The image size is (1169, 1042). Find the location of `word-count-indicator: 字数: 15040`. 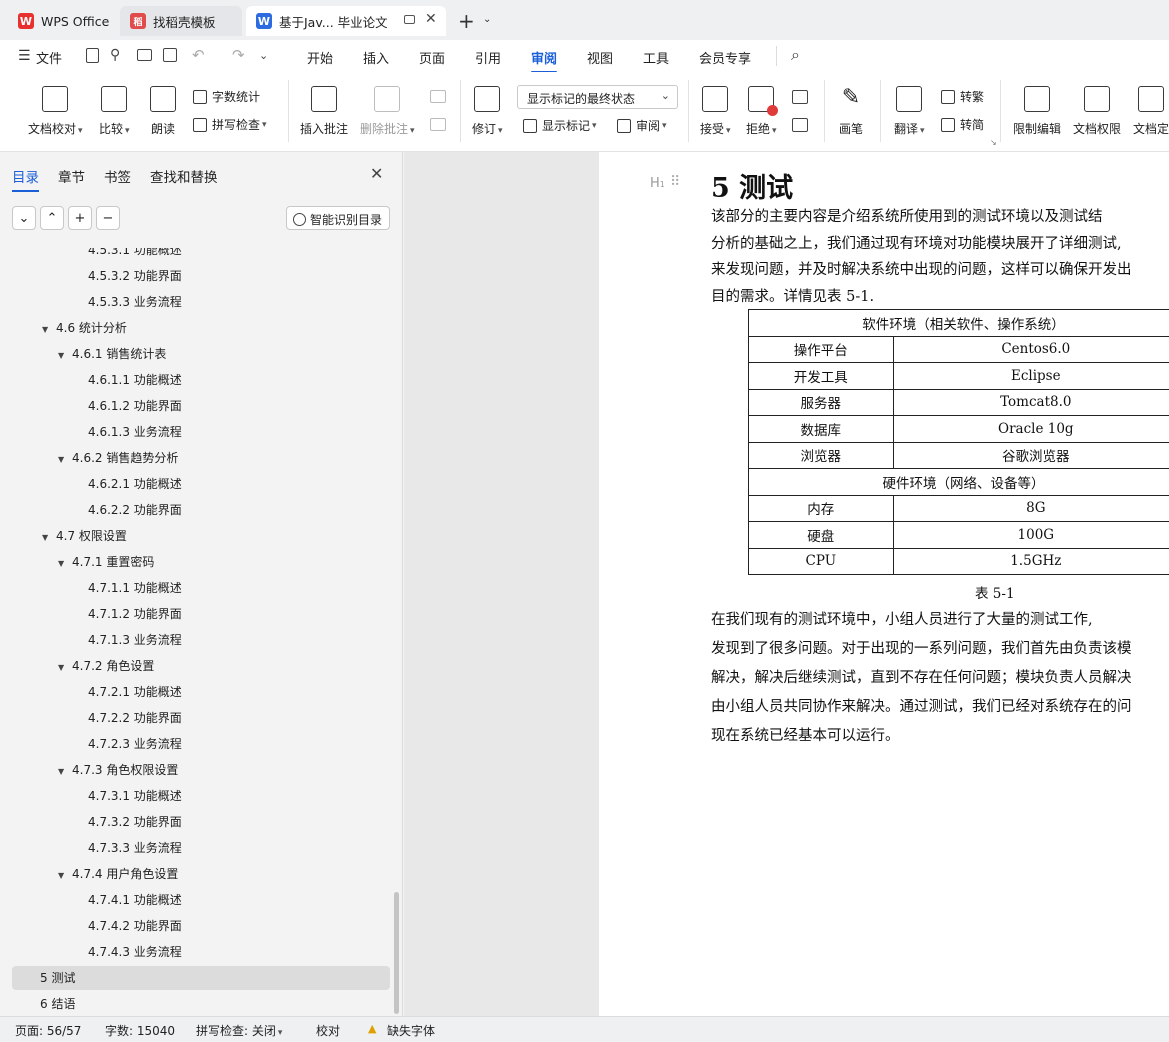

word-count-indicator: 字数: 15040 is located at coordinates (140, 1030).